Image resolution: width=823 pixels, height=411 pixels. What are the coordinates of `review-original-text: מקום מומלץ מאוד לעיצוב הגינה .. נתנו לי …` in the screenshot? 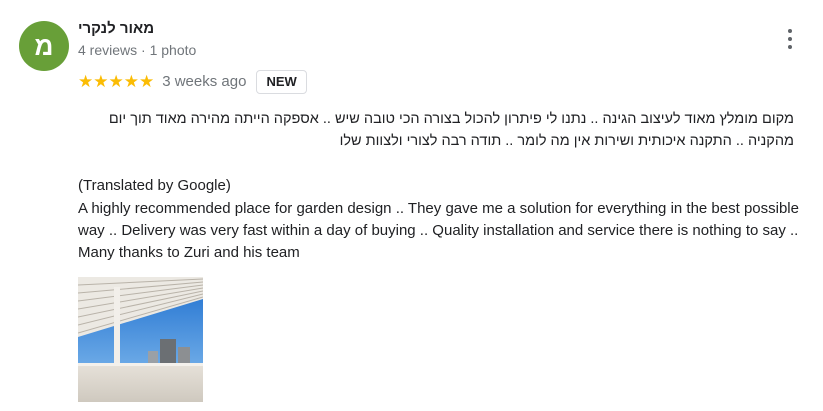 It's located at (451, 130).